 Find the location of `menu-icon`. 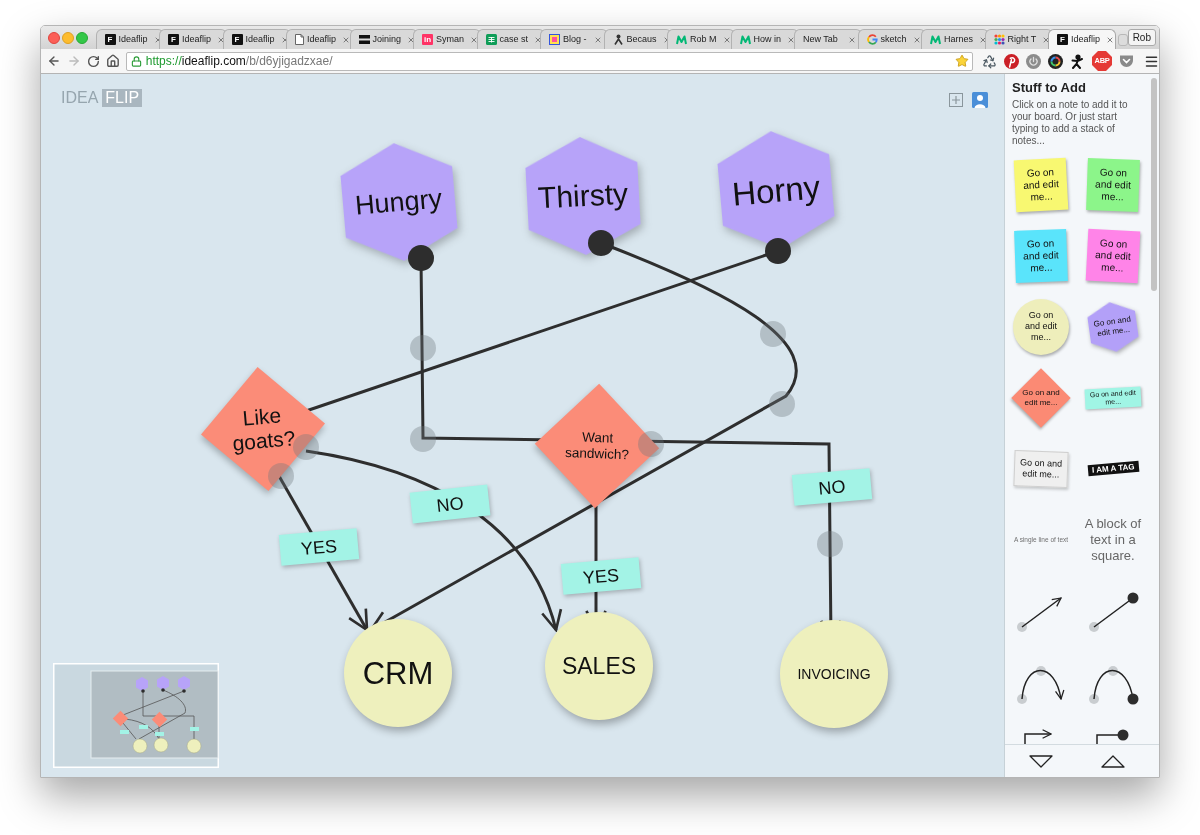

menu-icon is located at coordinates (1151, 61).